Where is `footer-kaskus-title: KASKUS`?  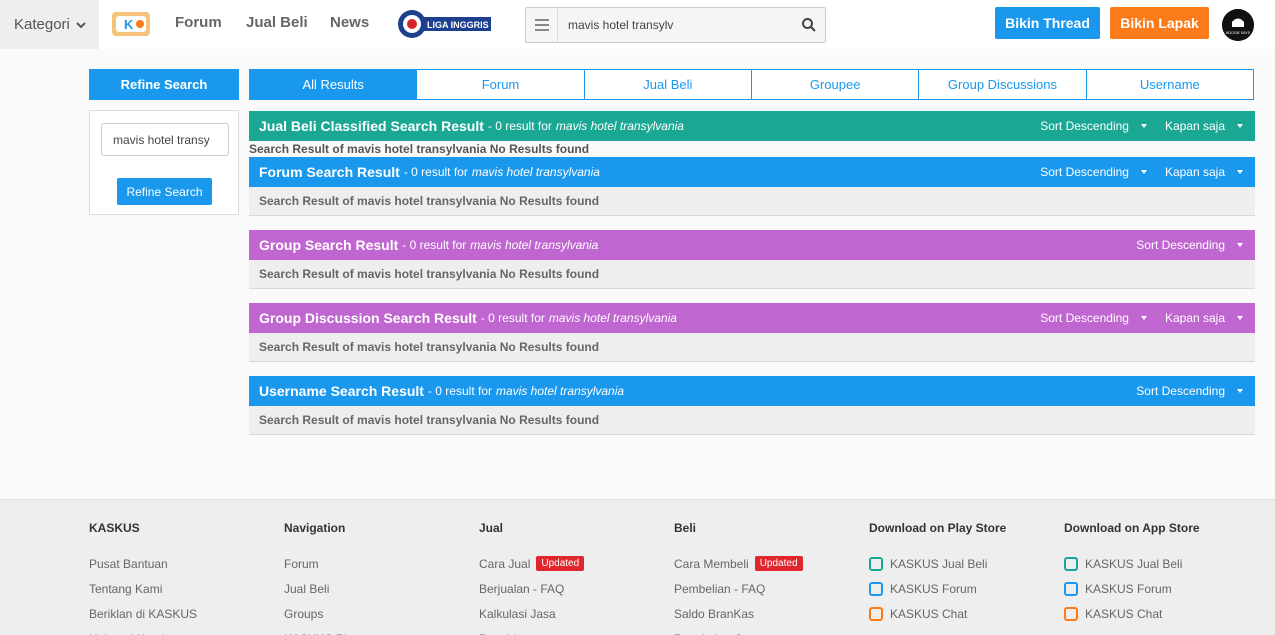
footer-kaskus-title: KASKUS is located at coordinates (114, 528).